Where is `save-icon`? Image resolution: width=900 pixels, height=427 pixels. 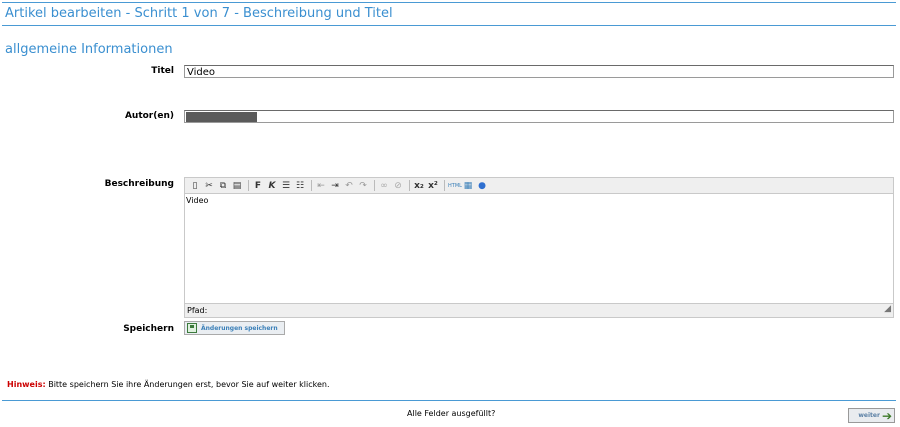 save-icon is located at coordinates (192, 328).